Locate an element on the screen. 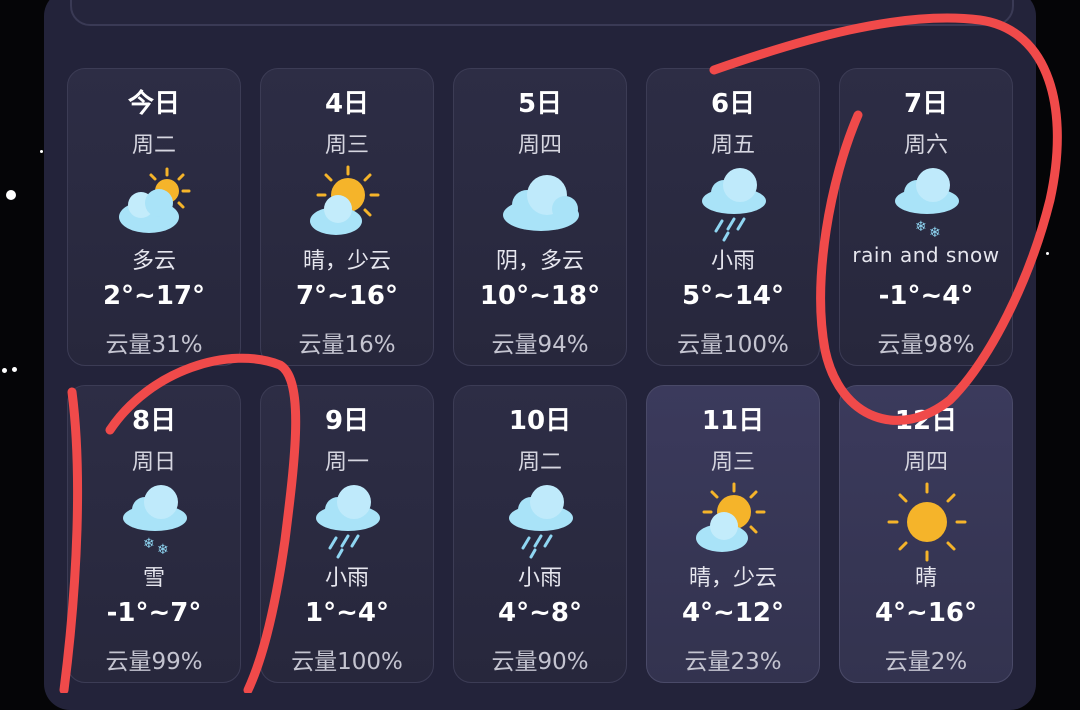 Image resolution: width=1080 pixels, height=710 pixels. annotation-stroke-left is located at coordinates (71, 540).